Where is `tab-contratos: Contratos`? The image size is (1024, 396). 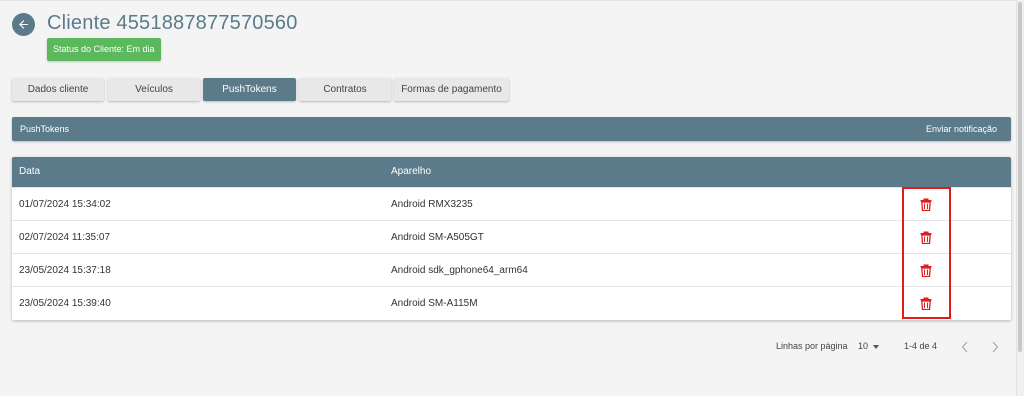
tab-contratos: Contratos is located at coordinates (345, 89).